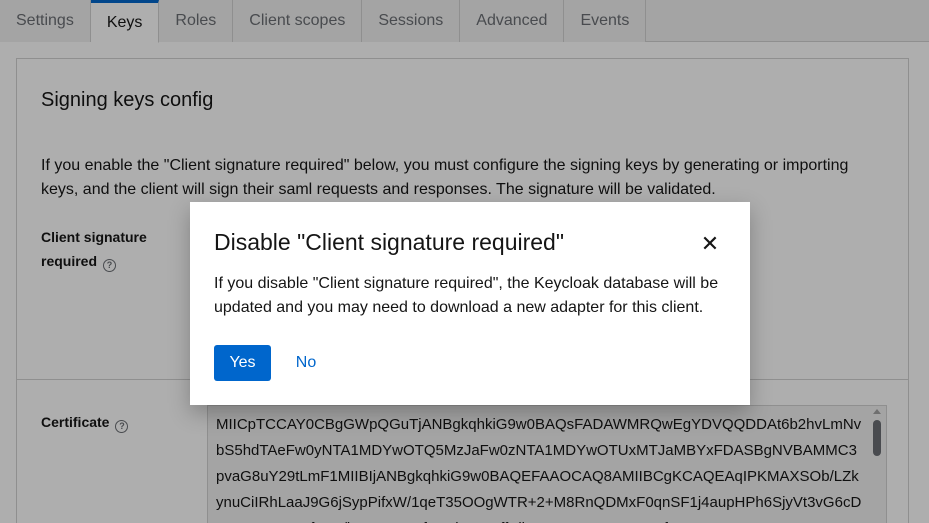 This screenshot has width=929, height=523. What do you see at coordinates (710, 244) in the screenshot?
I see `close-icon: ✕` at bounding box center [710, 244].